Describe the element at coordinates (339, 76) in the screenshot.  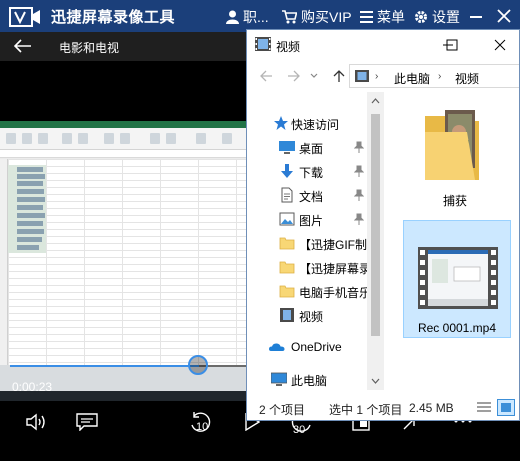
I see `up-arrow-icon` at that location.